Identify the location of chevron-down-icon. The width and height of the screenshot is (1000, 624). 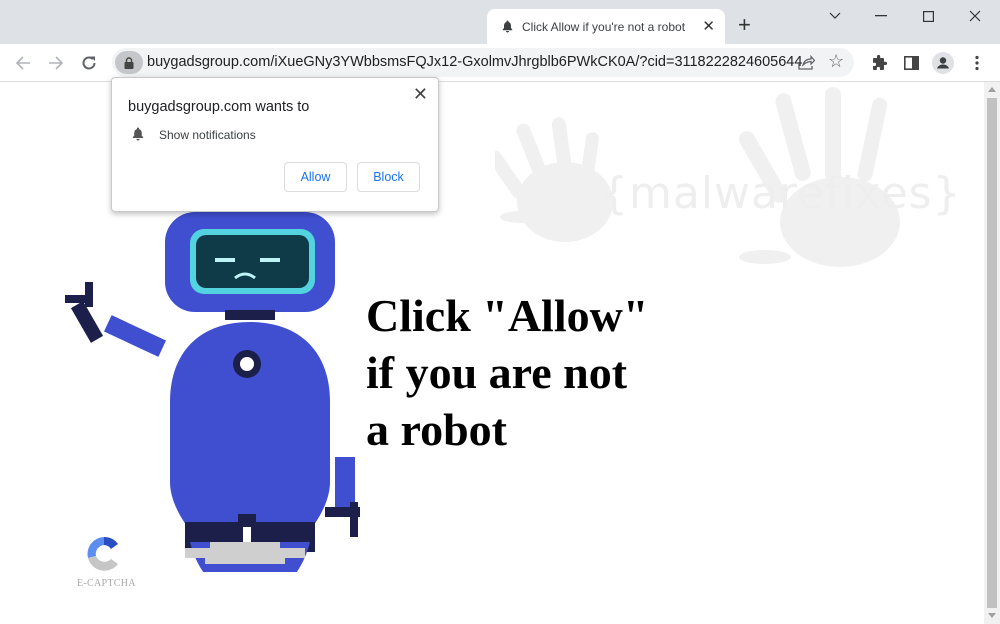
(835, 15).